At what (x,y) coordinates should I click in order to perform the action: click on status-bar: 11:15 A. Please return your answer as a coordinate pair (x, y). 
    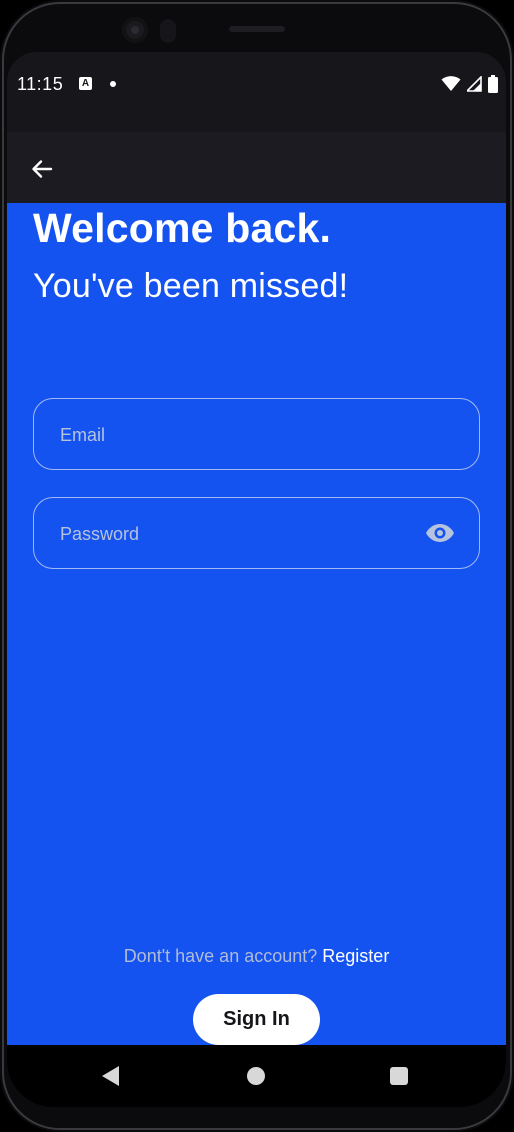
    Looking at the image, I should click on (256, 92).